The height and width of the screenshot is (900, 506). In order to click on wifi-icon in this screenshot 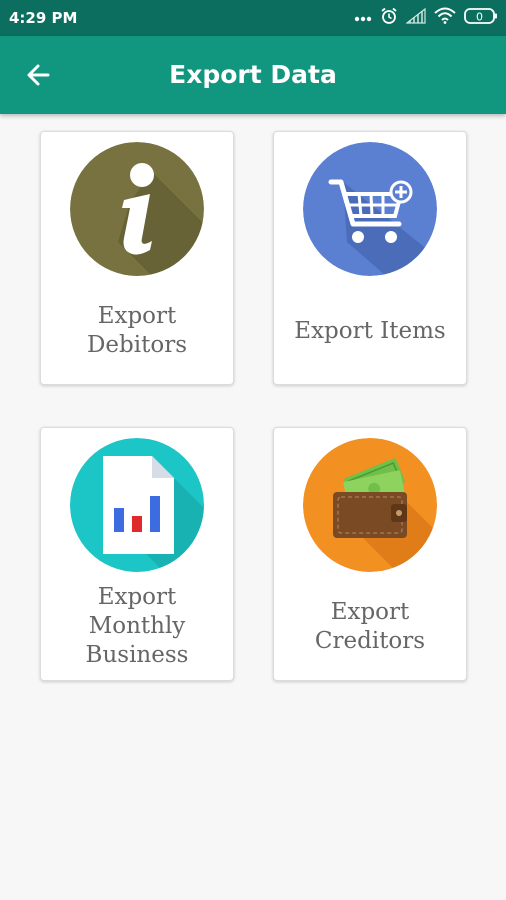, I will do `click(445, 18)`.